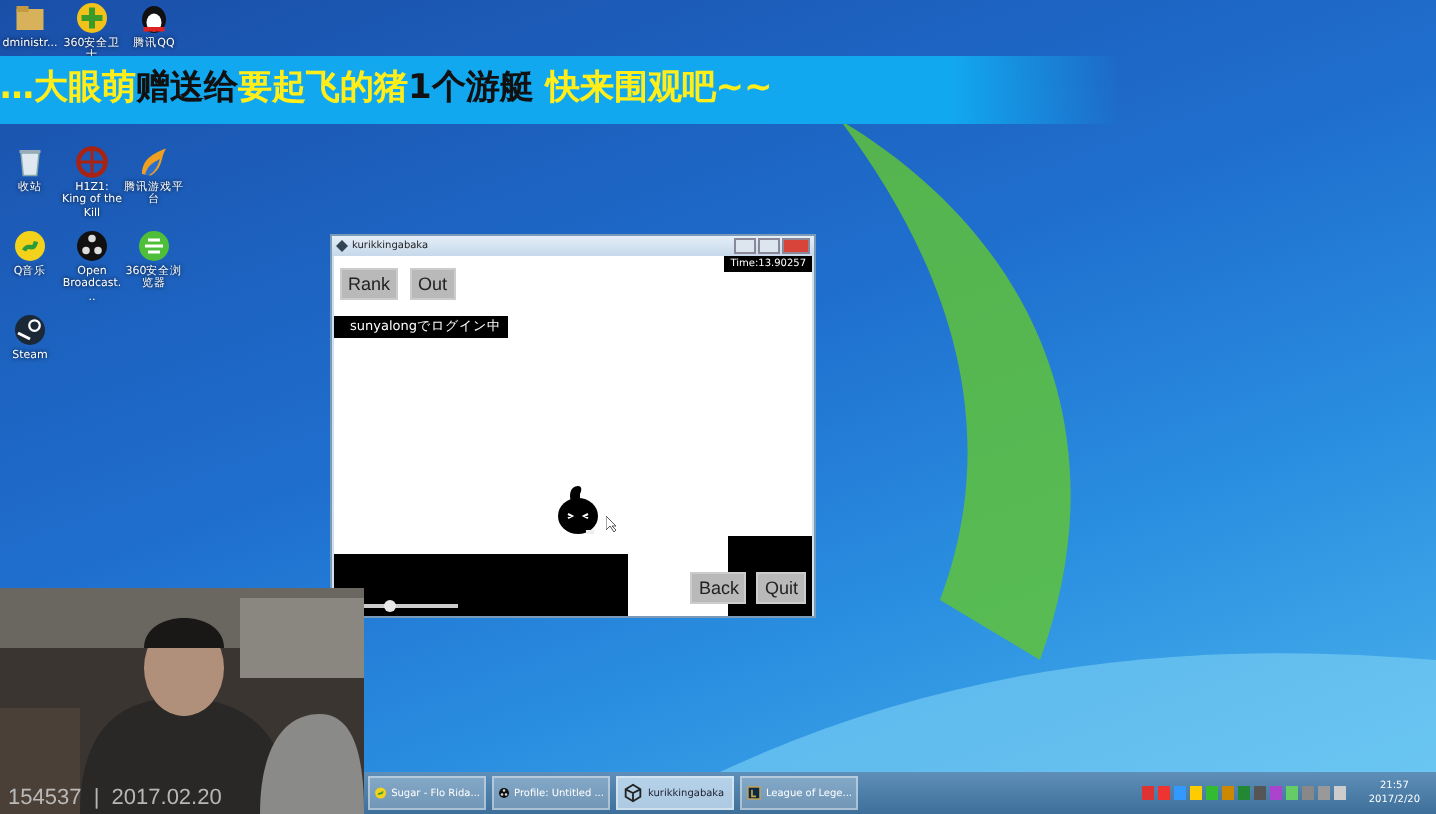 This screenshot has width=1436, height=814. Describe the element at coordinates (410, 606) in the screenshot. I see `volume-slider` at that location.